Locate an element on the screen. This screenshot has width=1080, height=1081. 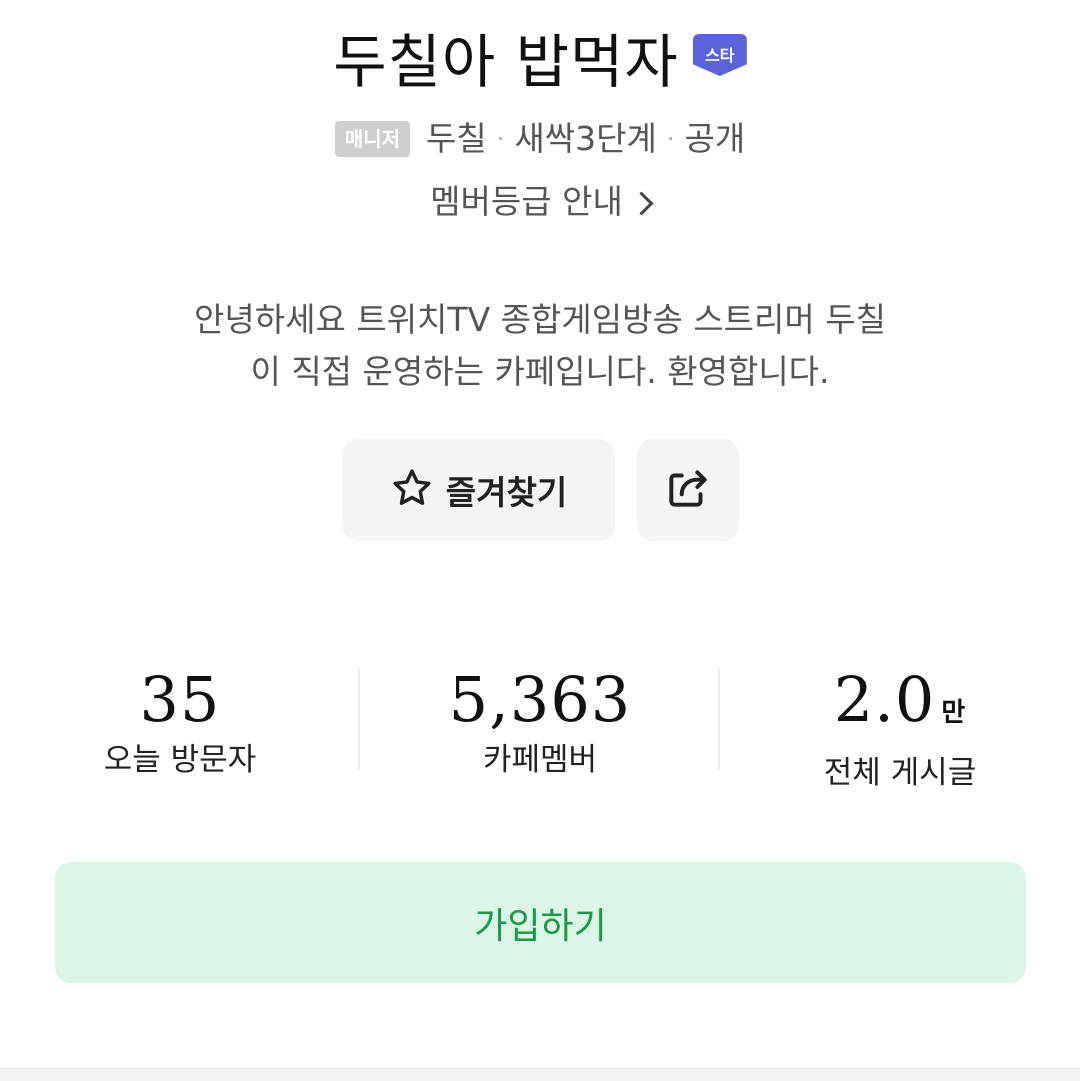
favorite-button: 즐겨찾기 is located at coordinates (478, 490).